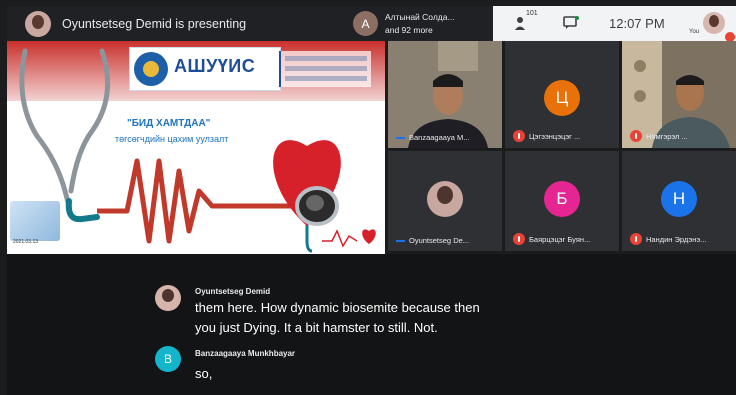  I want to click on clock: 12:07 PM, so click(637, 23).